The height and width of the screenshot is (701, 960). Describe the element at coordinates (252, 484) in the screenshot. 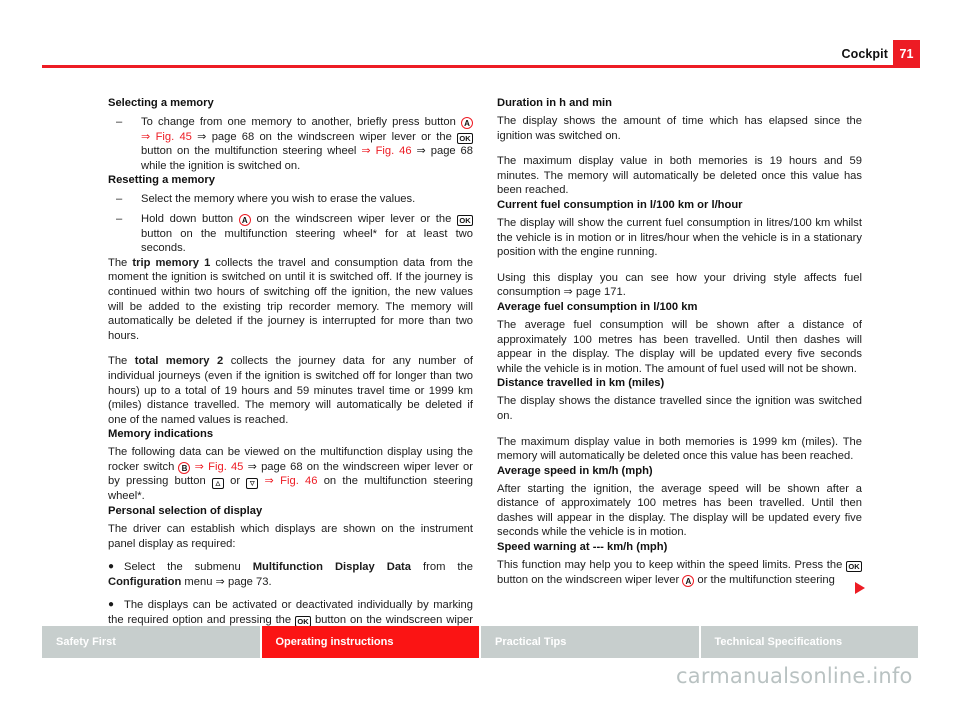

I see `key-down-arrow-icon: ▽` at that location.